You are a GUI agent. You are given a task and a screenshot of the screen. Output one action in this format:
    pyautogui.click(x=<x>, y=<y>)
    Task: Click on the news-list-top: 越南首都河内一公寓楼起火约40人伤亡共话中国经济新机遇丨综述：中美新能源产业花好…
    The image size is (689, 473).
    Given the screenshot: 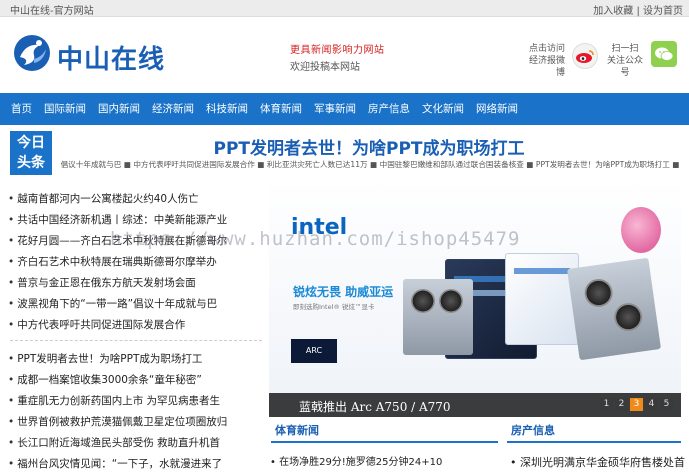 What is the action you would take?
    pyautogui.click(x=136, y=262)
    